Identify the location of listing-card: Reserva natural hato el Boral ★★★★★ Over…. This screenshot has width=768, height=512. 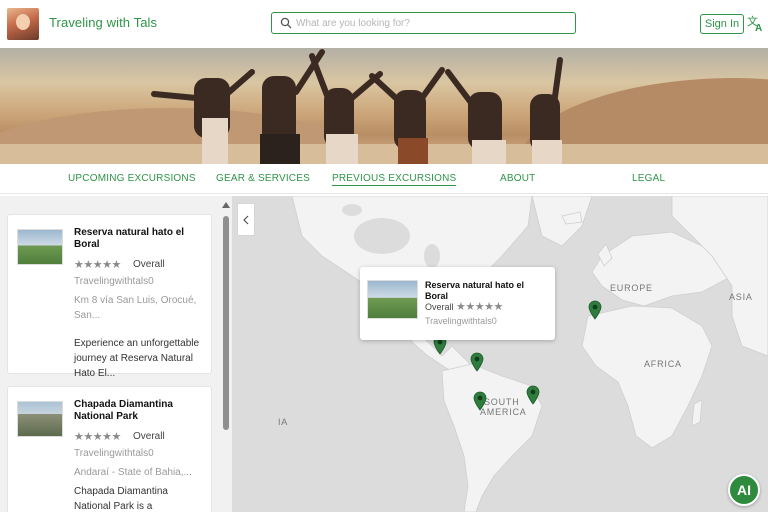
(109, 296).